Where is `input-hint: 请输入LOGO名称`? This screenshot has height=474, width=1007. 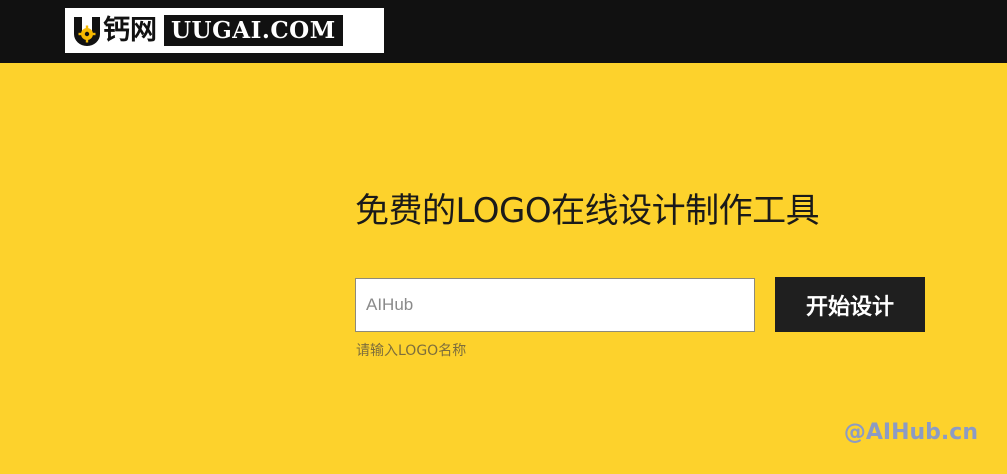
input-hint: 请输入LOGO名称 is located at coordinates (411, 351).